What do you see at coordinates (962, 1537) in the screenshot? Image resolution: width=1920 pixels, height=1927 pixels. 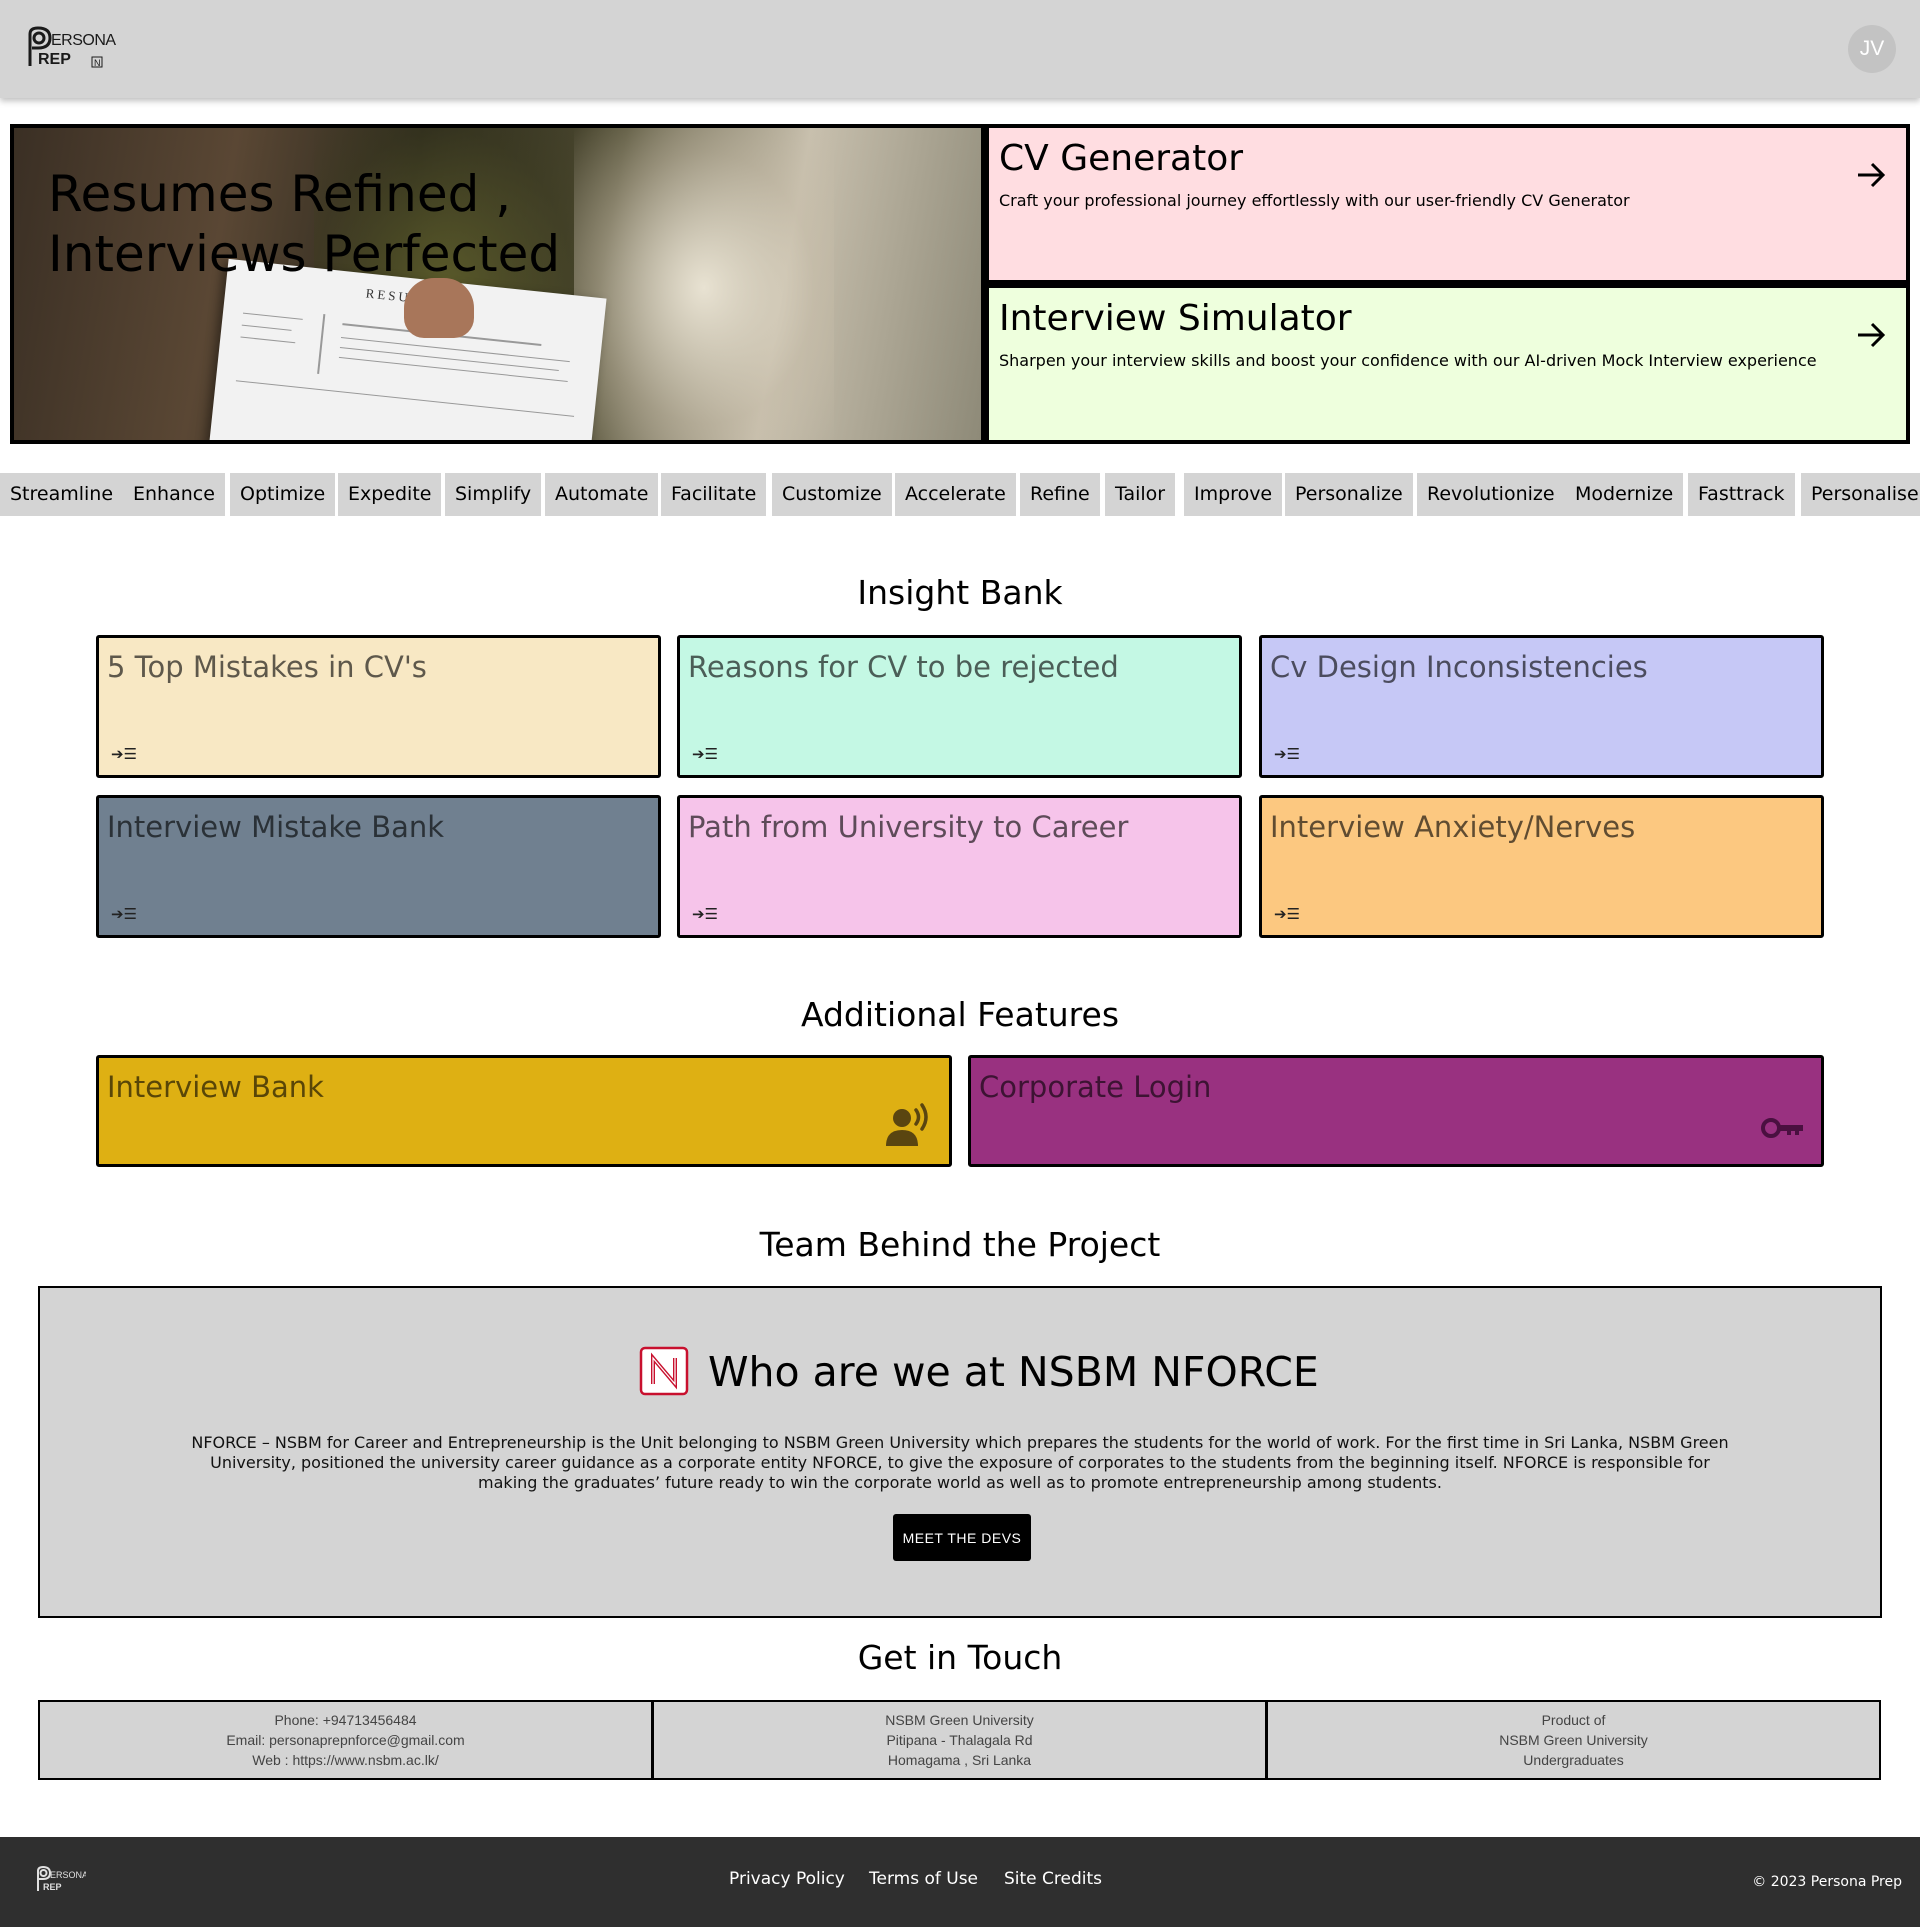 I see `meet-the-devs-button: MEET THE DEVS` at bounding box center [962, 1537].